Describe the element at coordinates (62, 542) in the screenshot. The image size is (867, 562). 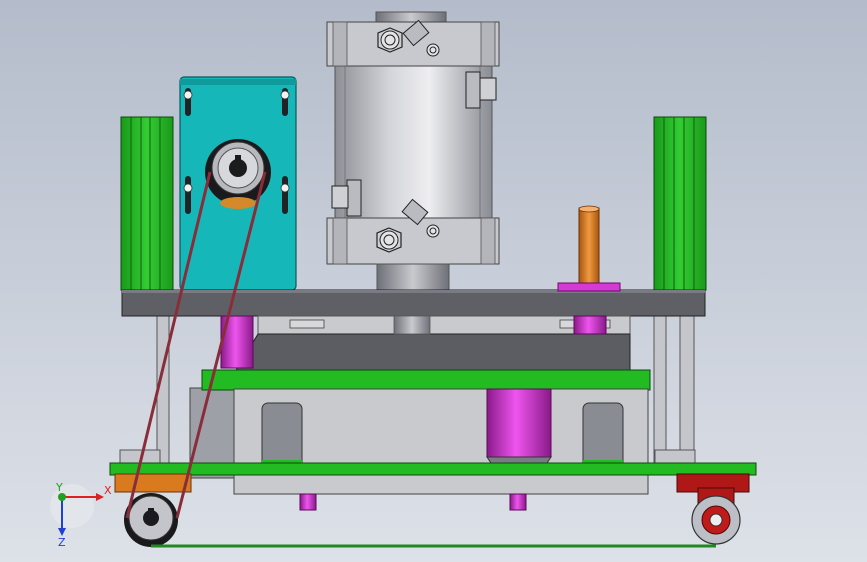
I see `triad-z-label: Z` at that location.